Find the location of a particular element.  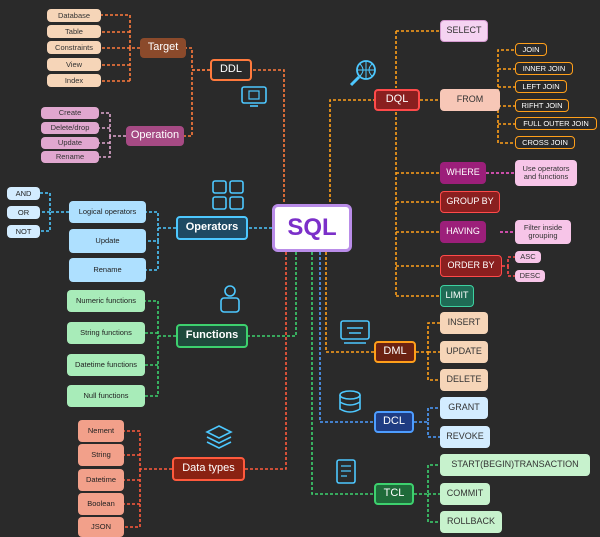

search-globe-icon is located at coordinates (362, 73).